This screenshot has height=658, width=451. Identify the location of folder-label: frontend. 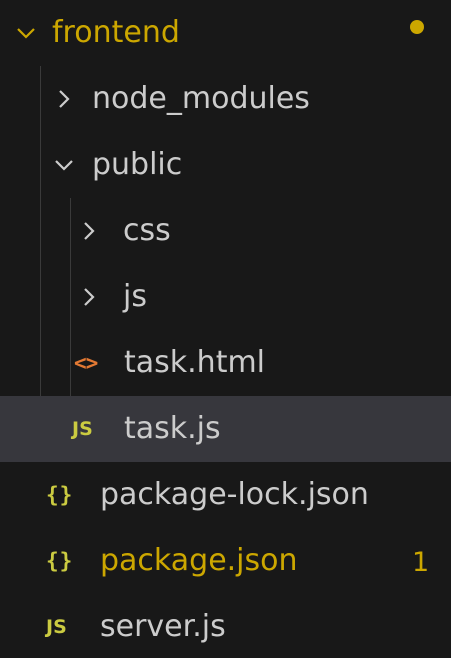
(116, 32).